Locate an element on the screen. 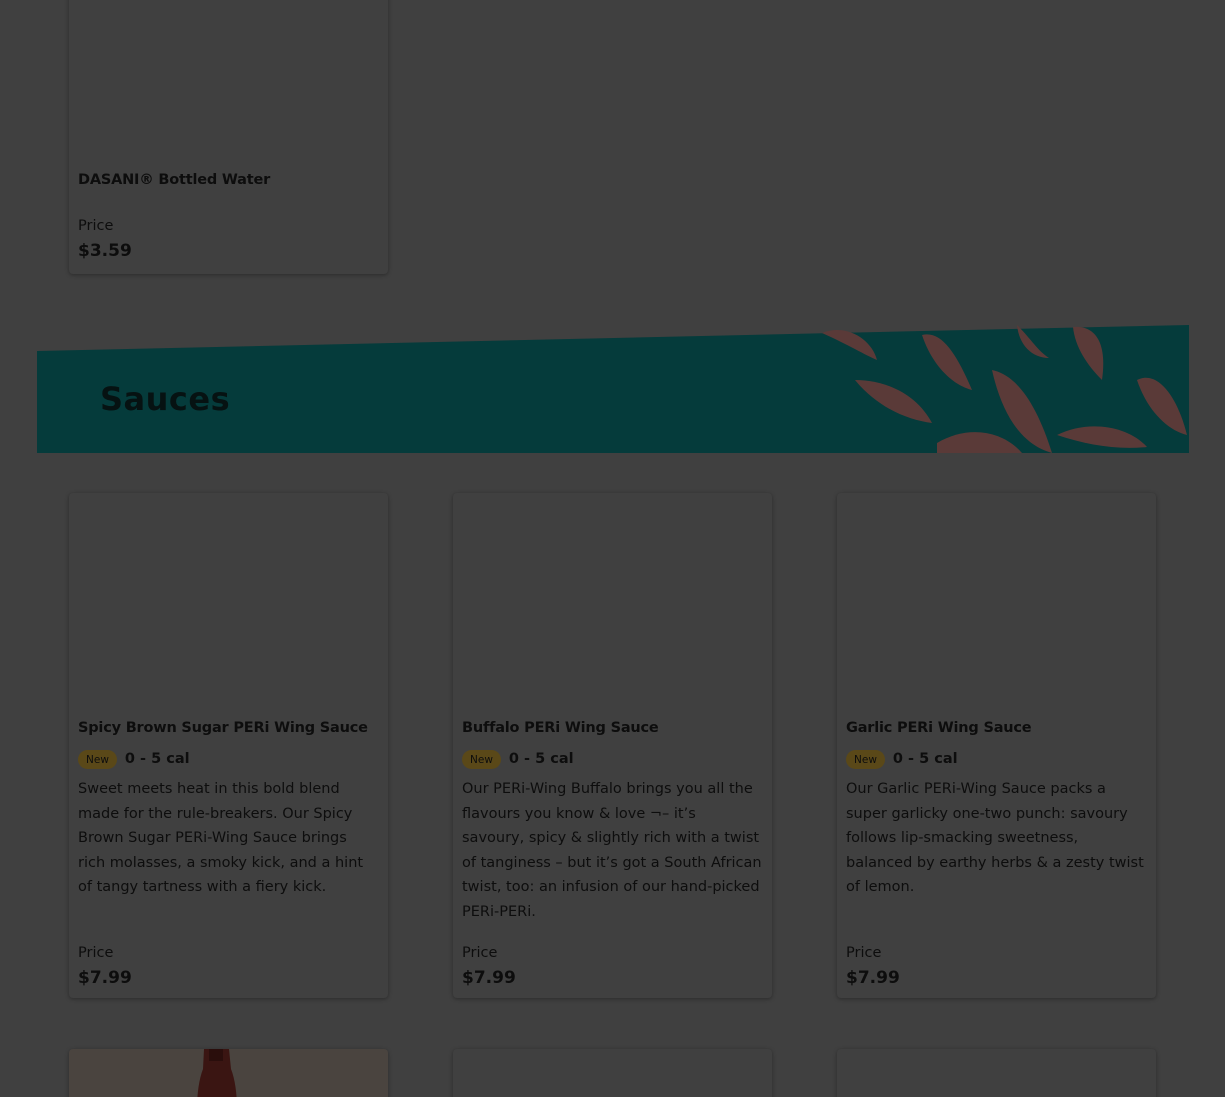  item-price: $3.59 is located at coordinates (105, 251).